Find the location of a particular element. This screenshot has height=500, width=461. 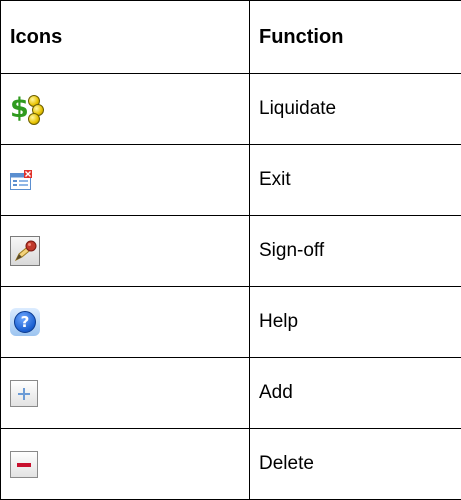

table-row: Delete is located at coordinates (231, 464).